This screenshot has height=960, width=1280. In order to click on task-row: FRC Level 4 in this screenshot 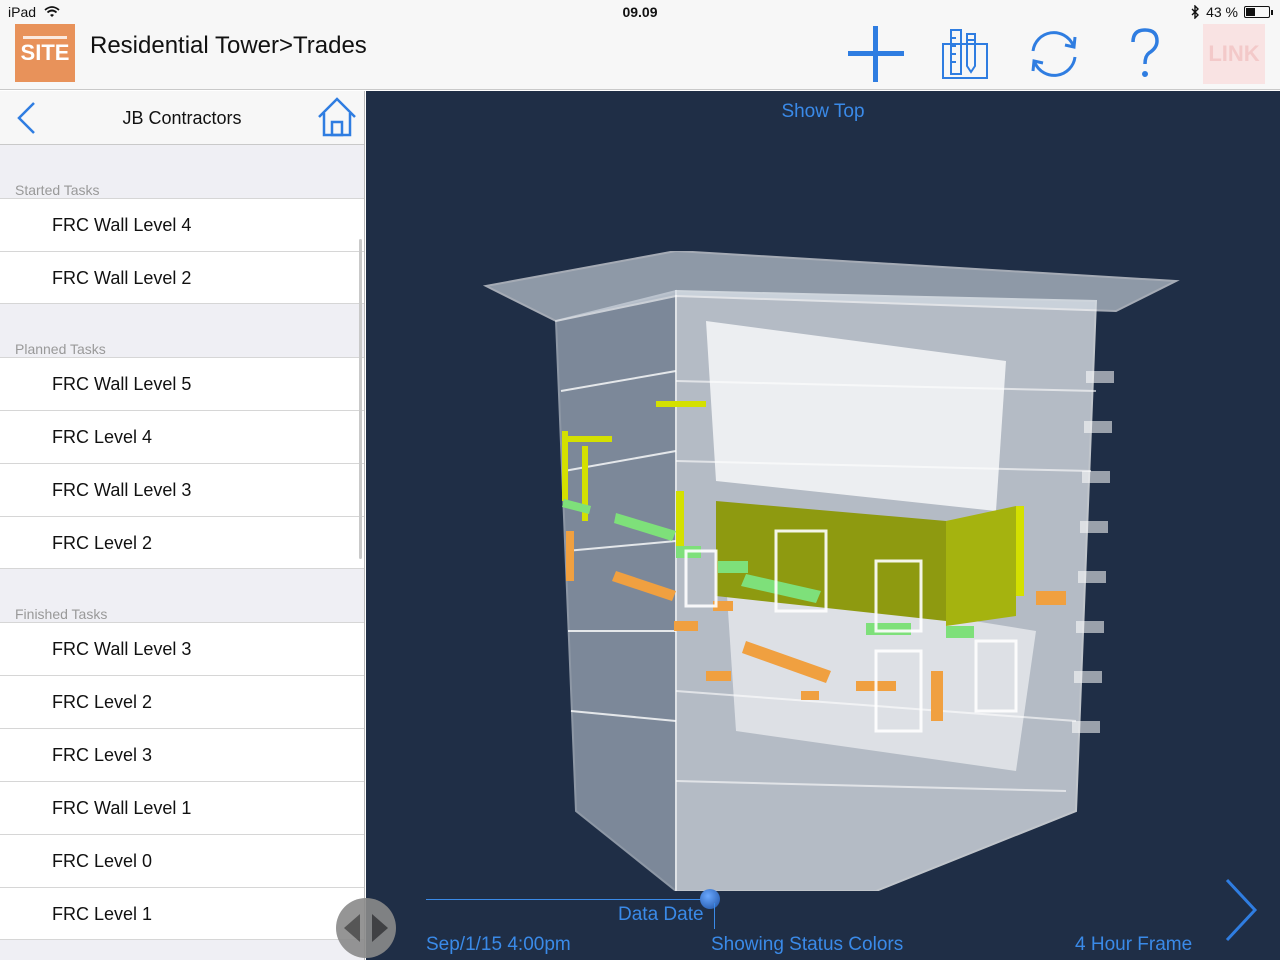, I will do `click(182, 436)`.